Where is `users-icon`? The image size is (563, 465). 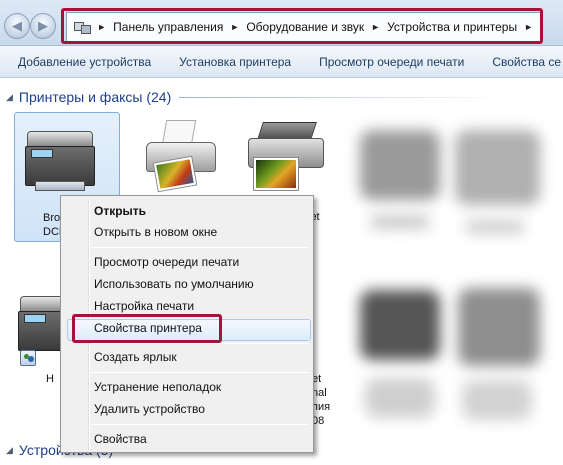
users-icon is located at coordinates (28, 358).